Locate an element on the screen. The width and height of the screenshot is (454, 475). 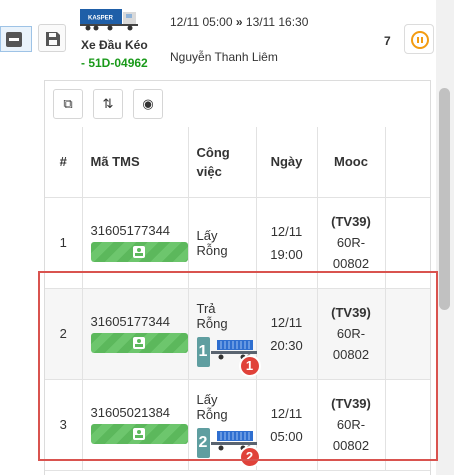
job-cell: Lấy Rỗng is located at coordinates (222, 243).